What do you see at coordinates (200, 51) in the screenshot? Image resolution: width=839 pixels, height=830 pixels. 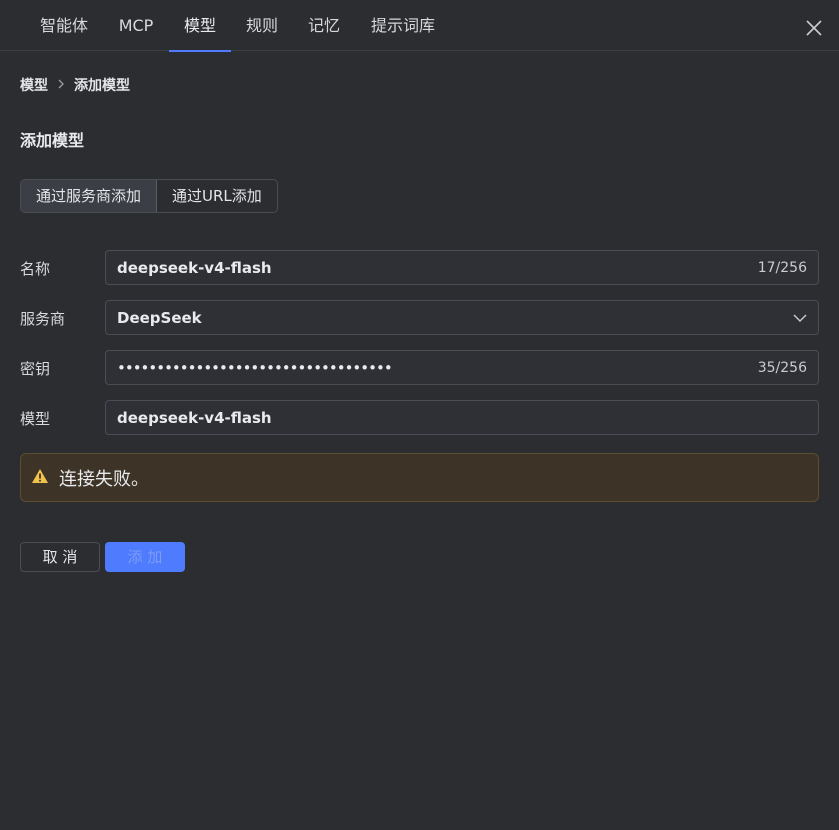 I see `active-tab-indicator` at bounding box center [200, 51].